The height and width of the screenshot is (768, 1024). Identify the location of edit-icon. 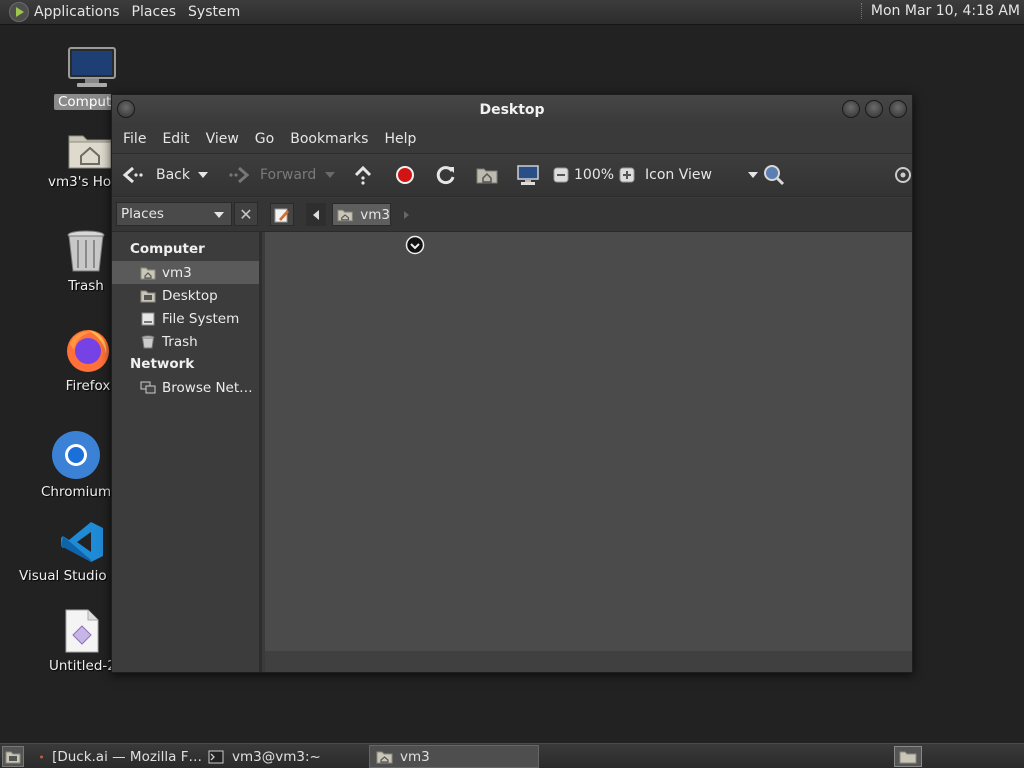
(281, 215).